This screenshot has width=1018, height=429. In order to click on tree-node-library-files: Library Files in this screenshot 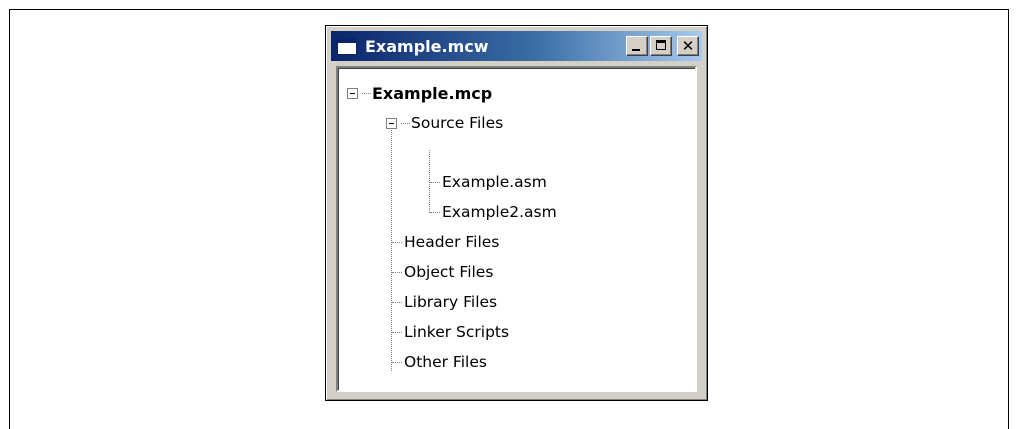, I will do `click(450, 302)`.